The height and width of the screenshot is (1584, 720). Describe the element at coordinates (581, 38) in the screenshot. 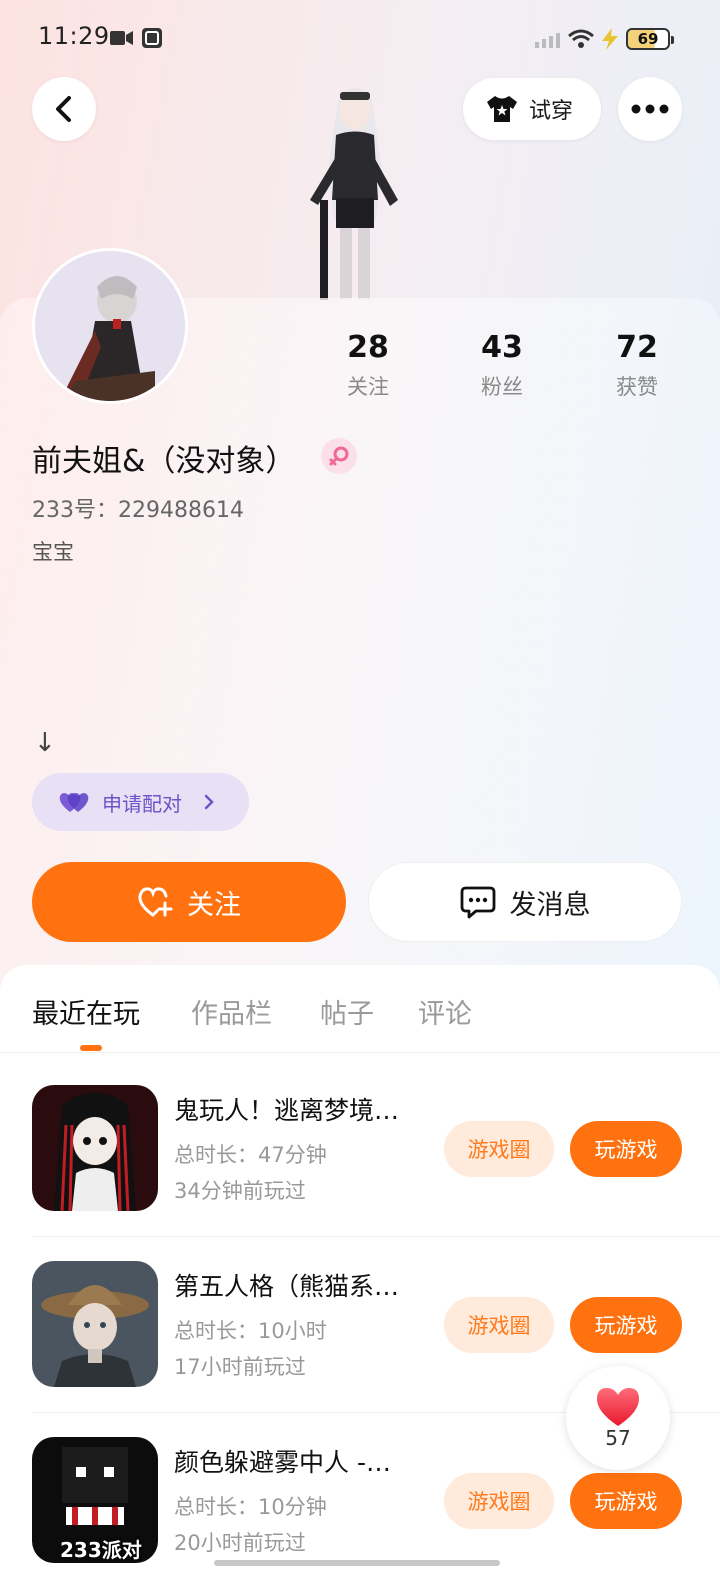

I see `wifi-icon` at that location.